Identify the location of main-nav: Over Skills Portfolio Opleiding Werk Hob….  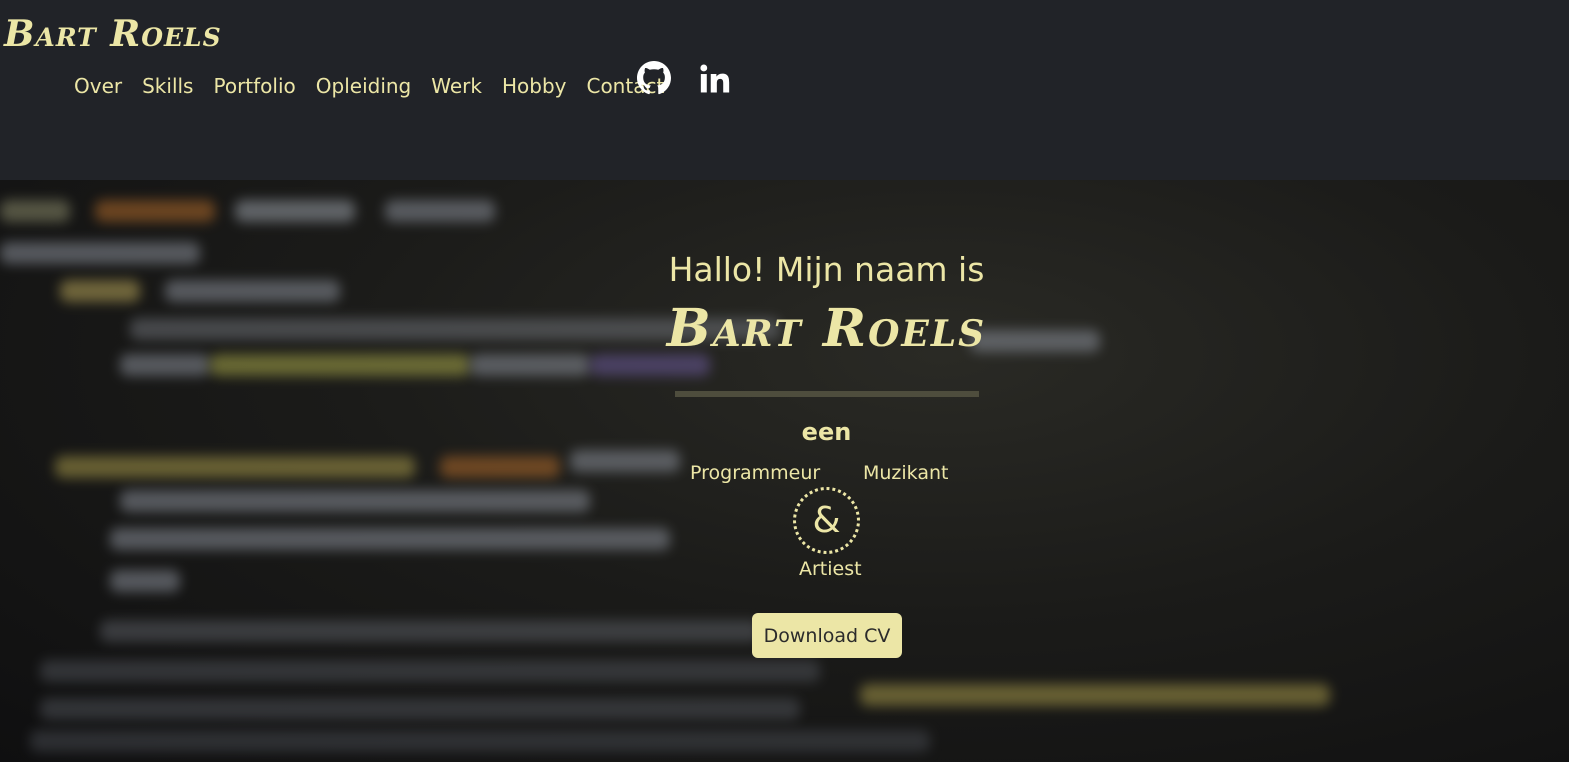
(379, 86).